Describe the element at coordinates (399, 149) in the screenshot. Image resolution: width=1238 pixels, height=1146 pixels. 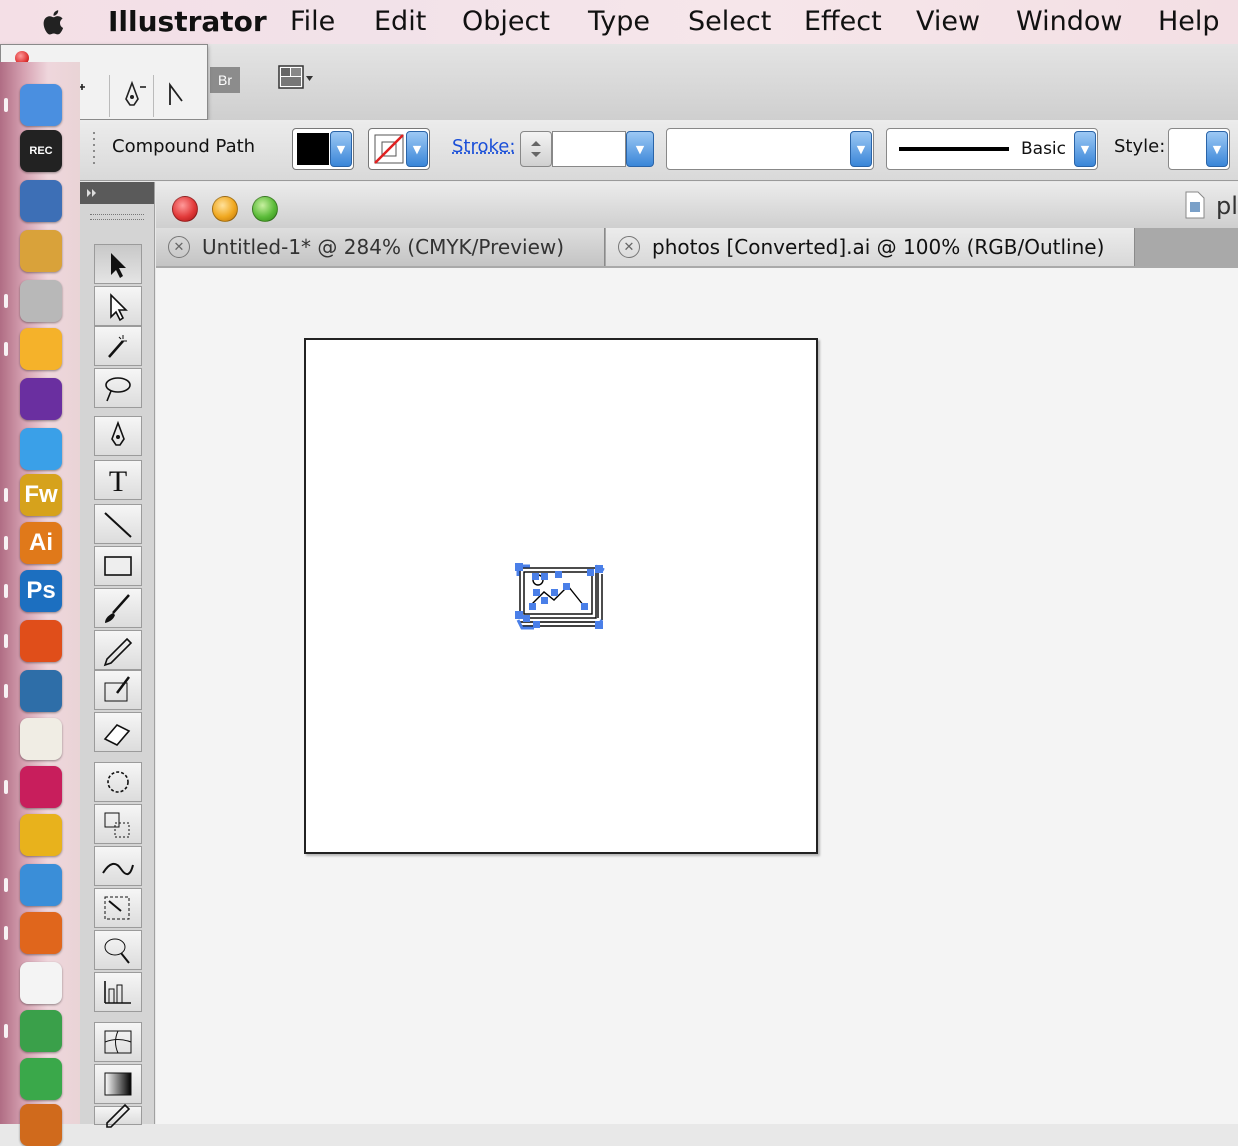
I see `stroke-color-control: ▼` at that location.